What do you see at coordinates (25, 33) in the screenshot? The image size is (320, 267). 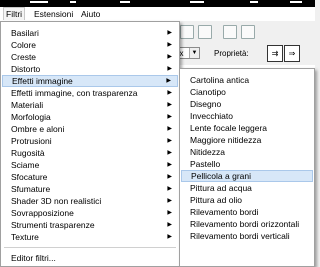 I see `menu-item-label: Basilari` at bounding box center [25, 33].